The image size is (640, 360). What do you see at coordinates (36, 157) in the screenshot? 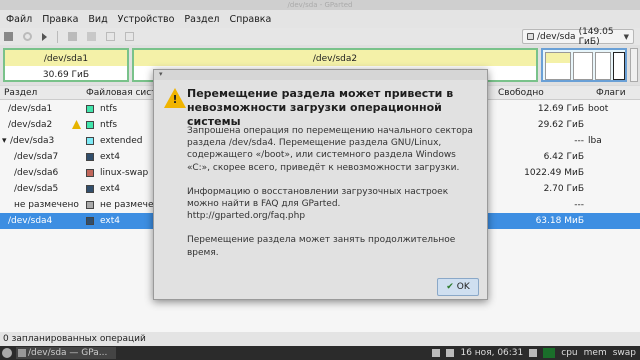
I see `row-partition: /dev/sda7` at bounding box center [36, 157].